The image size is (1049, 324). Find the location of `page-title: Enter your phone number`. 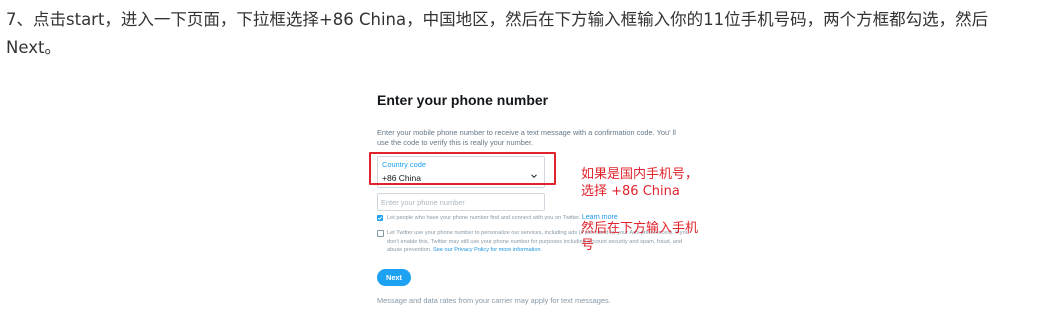

page-title: Enter your phone number is located at coordinates (463, 100).